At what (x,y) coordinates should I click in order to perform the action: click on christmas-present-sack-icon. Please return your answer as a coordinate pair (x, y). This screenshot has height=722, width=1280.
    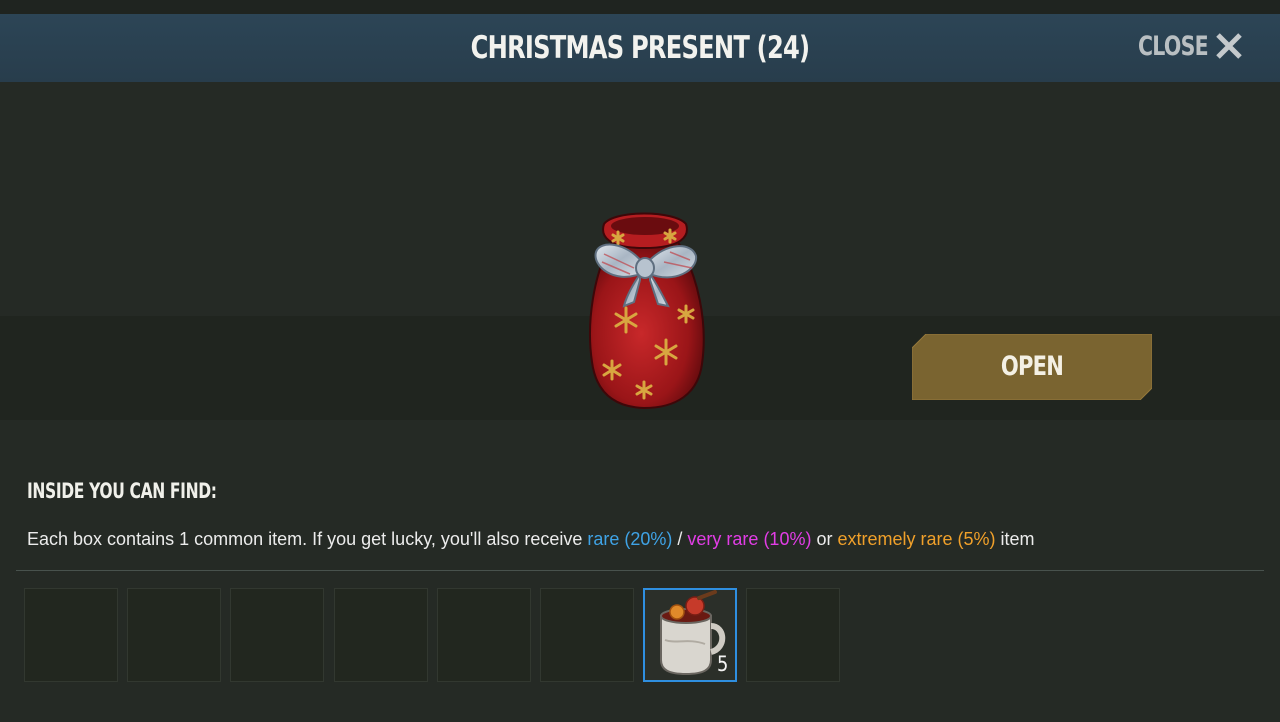
    Looking at the image, I should click on (647, 311).